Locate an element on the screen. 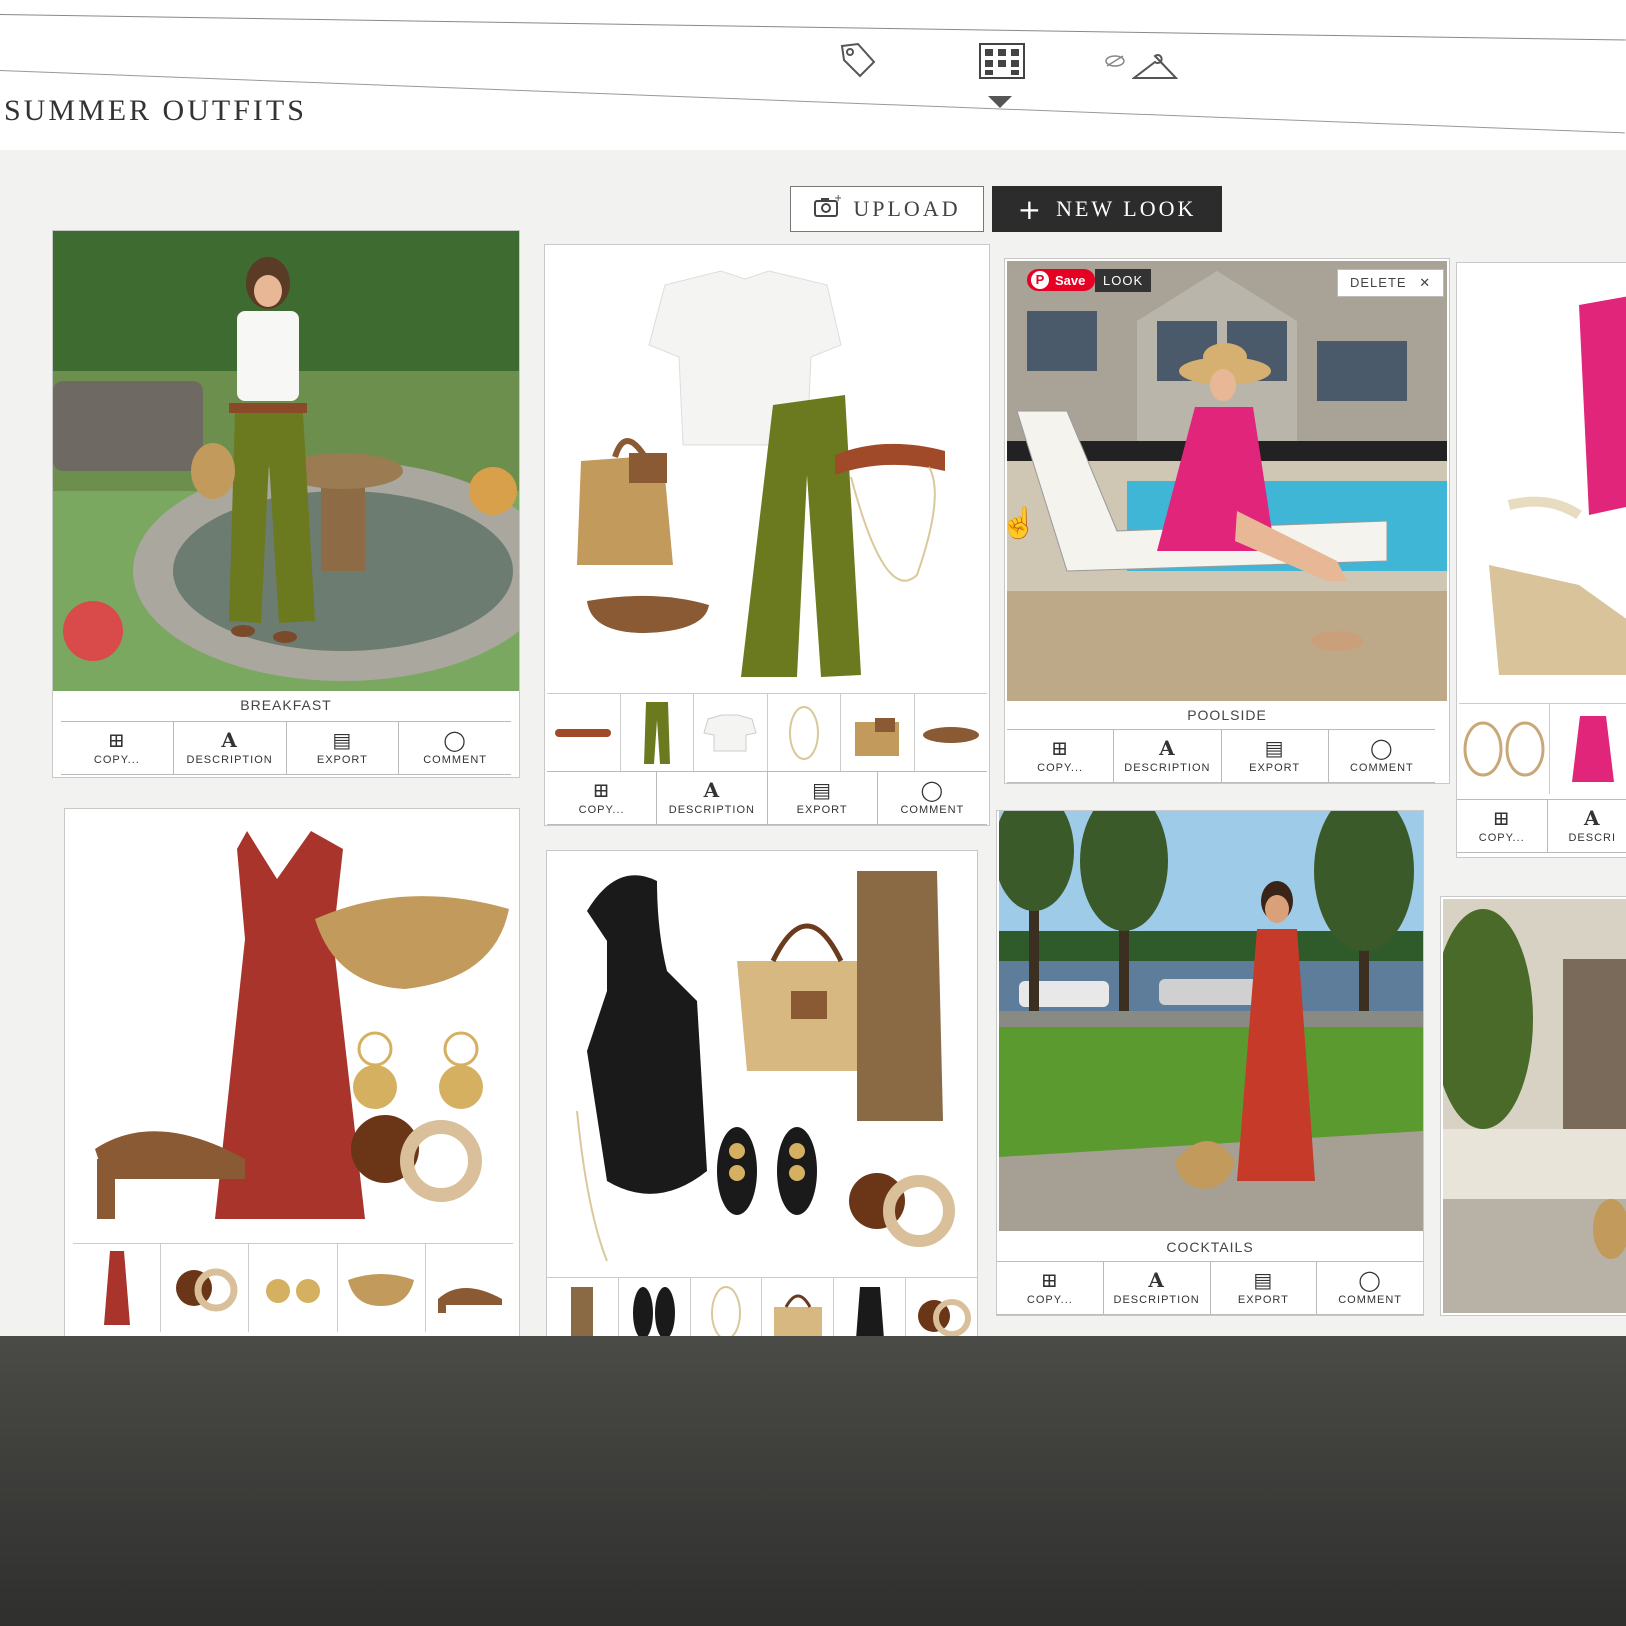 Image resolution: width=1626 pixels, height=1626 pixels. product-thumb-belt is located at coordinates (584, 733).